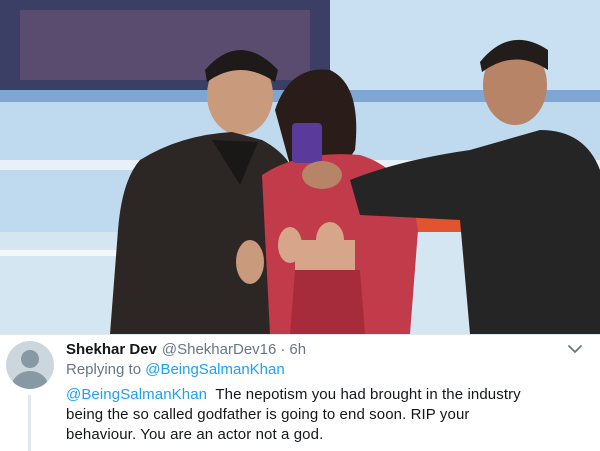 Image resolution: width=600 pixels, height=451 pixels. I want to click on replying-to-handle: @BeingSalmanKhan, so click(214, 369).